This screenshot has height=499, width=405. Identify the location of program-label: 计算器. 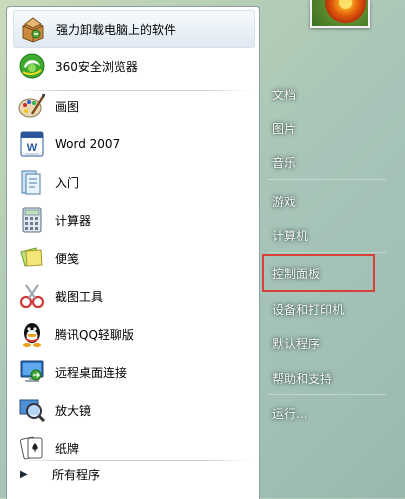
(73, 220).